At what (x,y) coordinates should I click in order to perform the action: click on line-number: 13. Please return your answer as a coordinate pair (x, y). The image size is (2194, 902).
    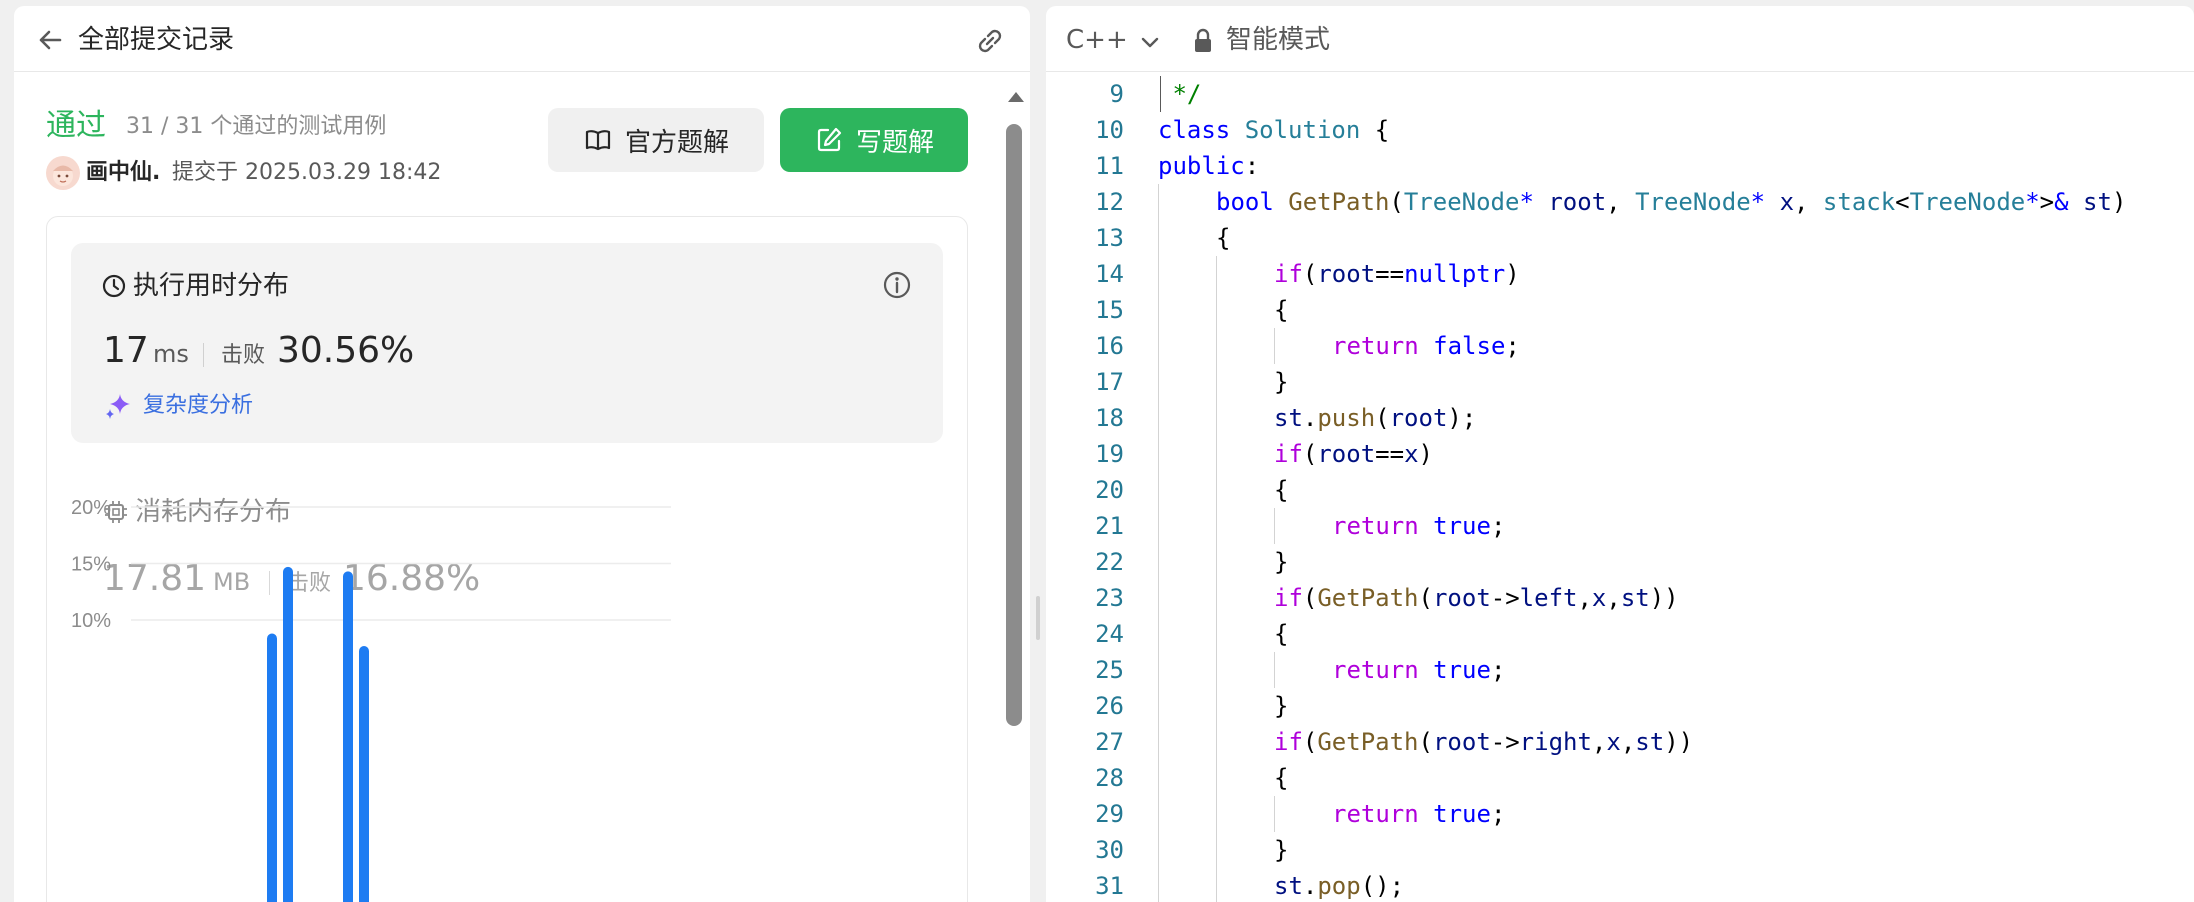
    Looking at the image, I should click on (1109, 238).